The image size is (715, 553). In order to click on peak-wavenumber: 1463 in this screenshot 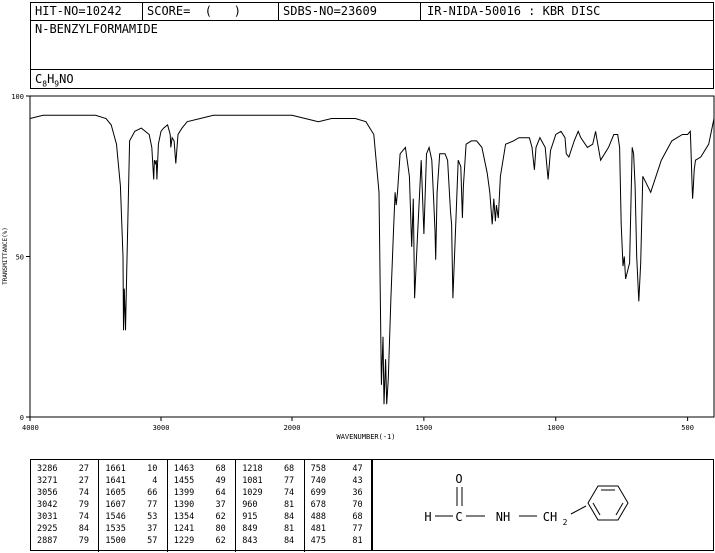, I will do `click(184, 469)`.